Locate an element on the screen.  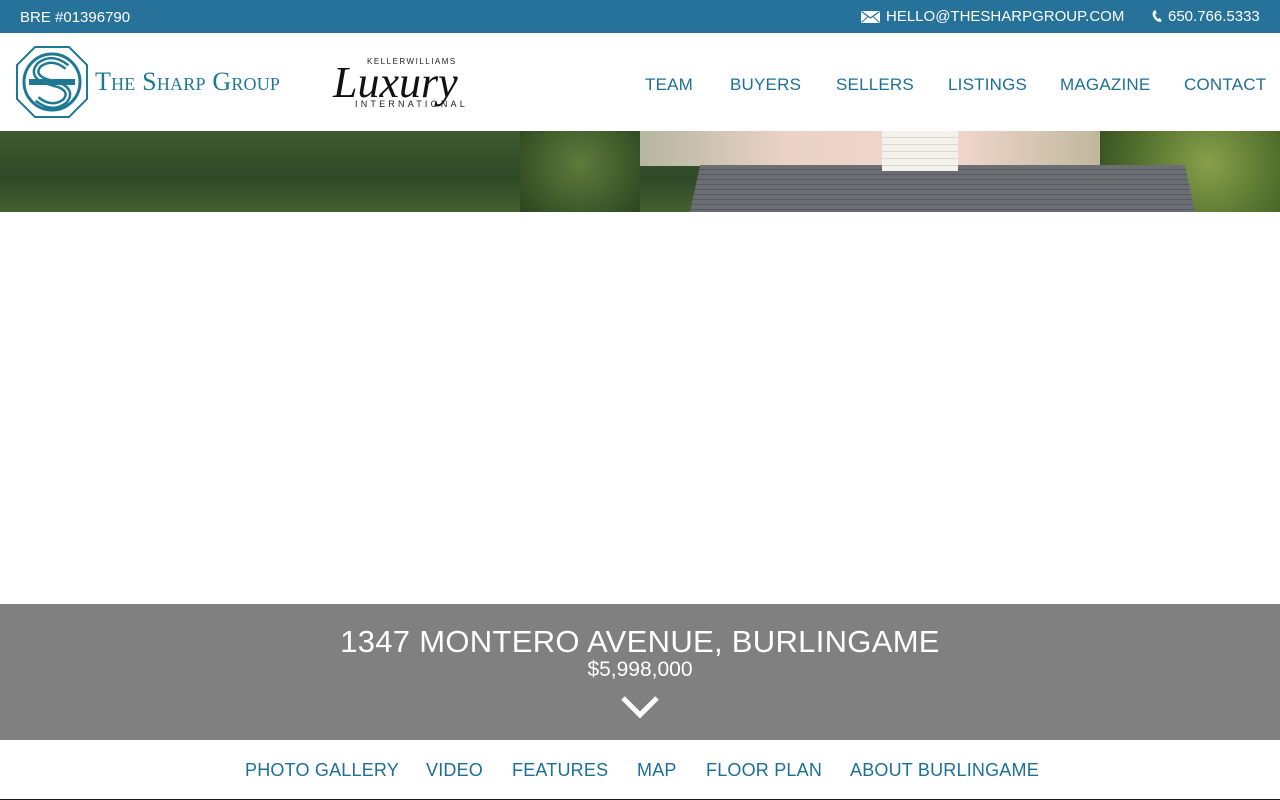
nav-item-contact: CONTACT is located at coordinates (1225, 85).